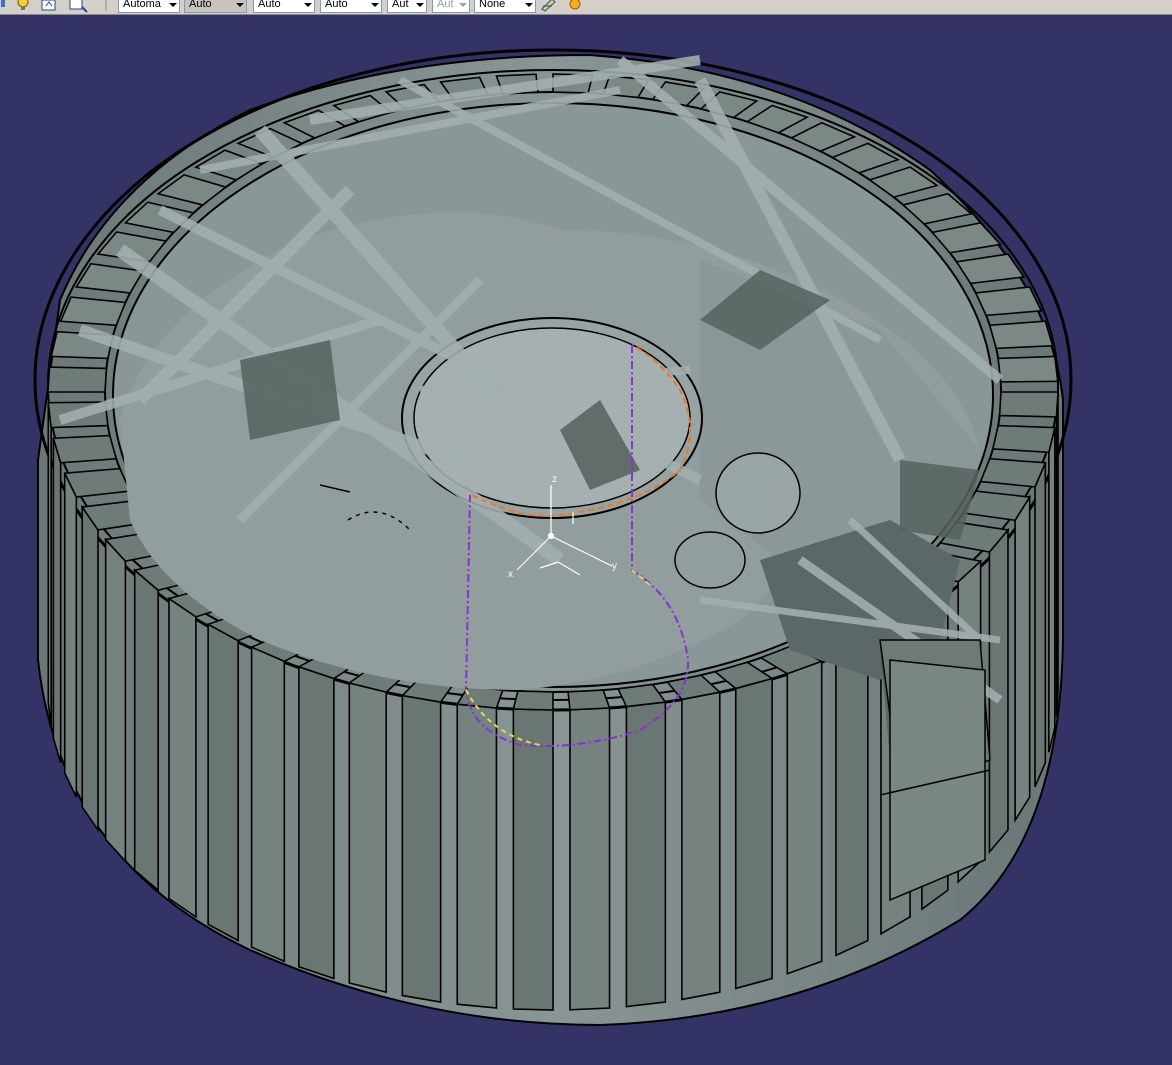  What do you see at coordinates (49, 6) in the screenshot?
I see `export-icon` at bounding box center [49, 6].